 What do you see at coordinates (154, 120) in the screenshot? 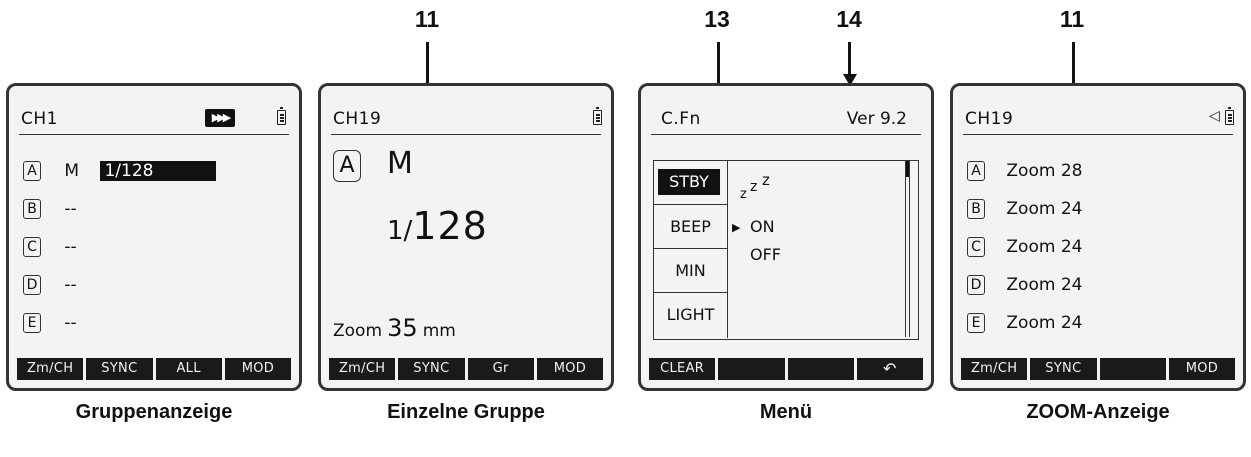
I see `screen-header: CH1 ▶▶▶` at bounding box center [154, 120].